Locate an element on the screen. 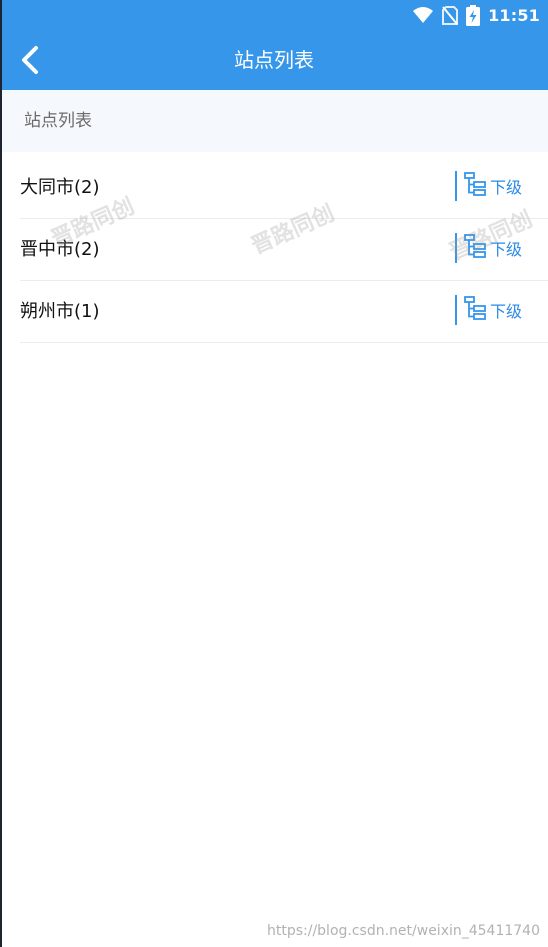 The image size is (548, 947). list-item: 大同市(2) 下级 is located at coordinates (284, 188).